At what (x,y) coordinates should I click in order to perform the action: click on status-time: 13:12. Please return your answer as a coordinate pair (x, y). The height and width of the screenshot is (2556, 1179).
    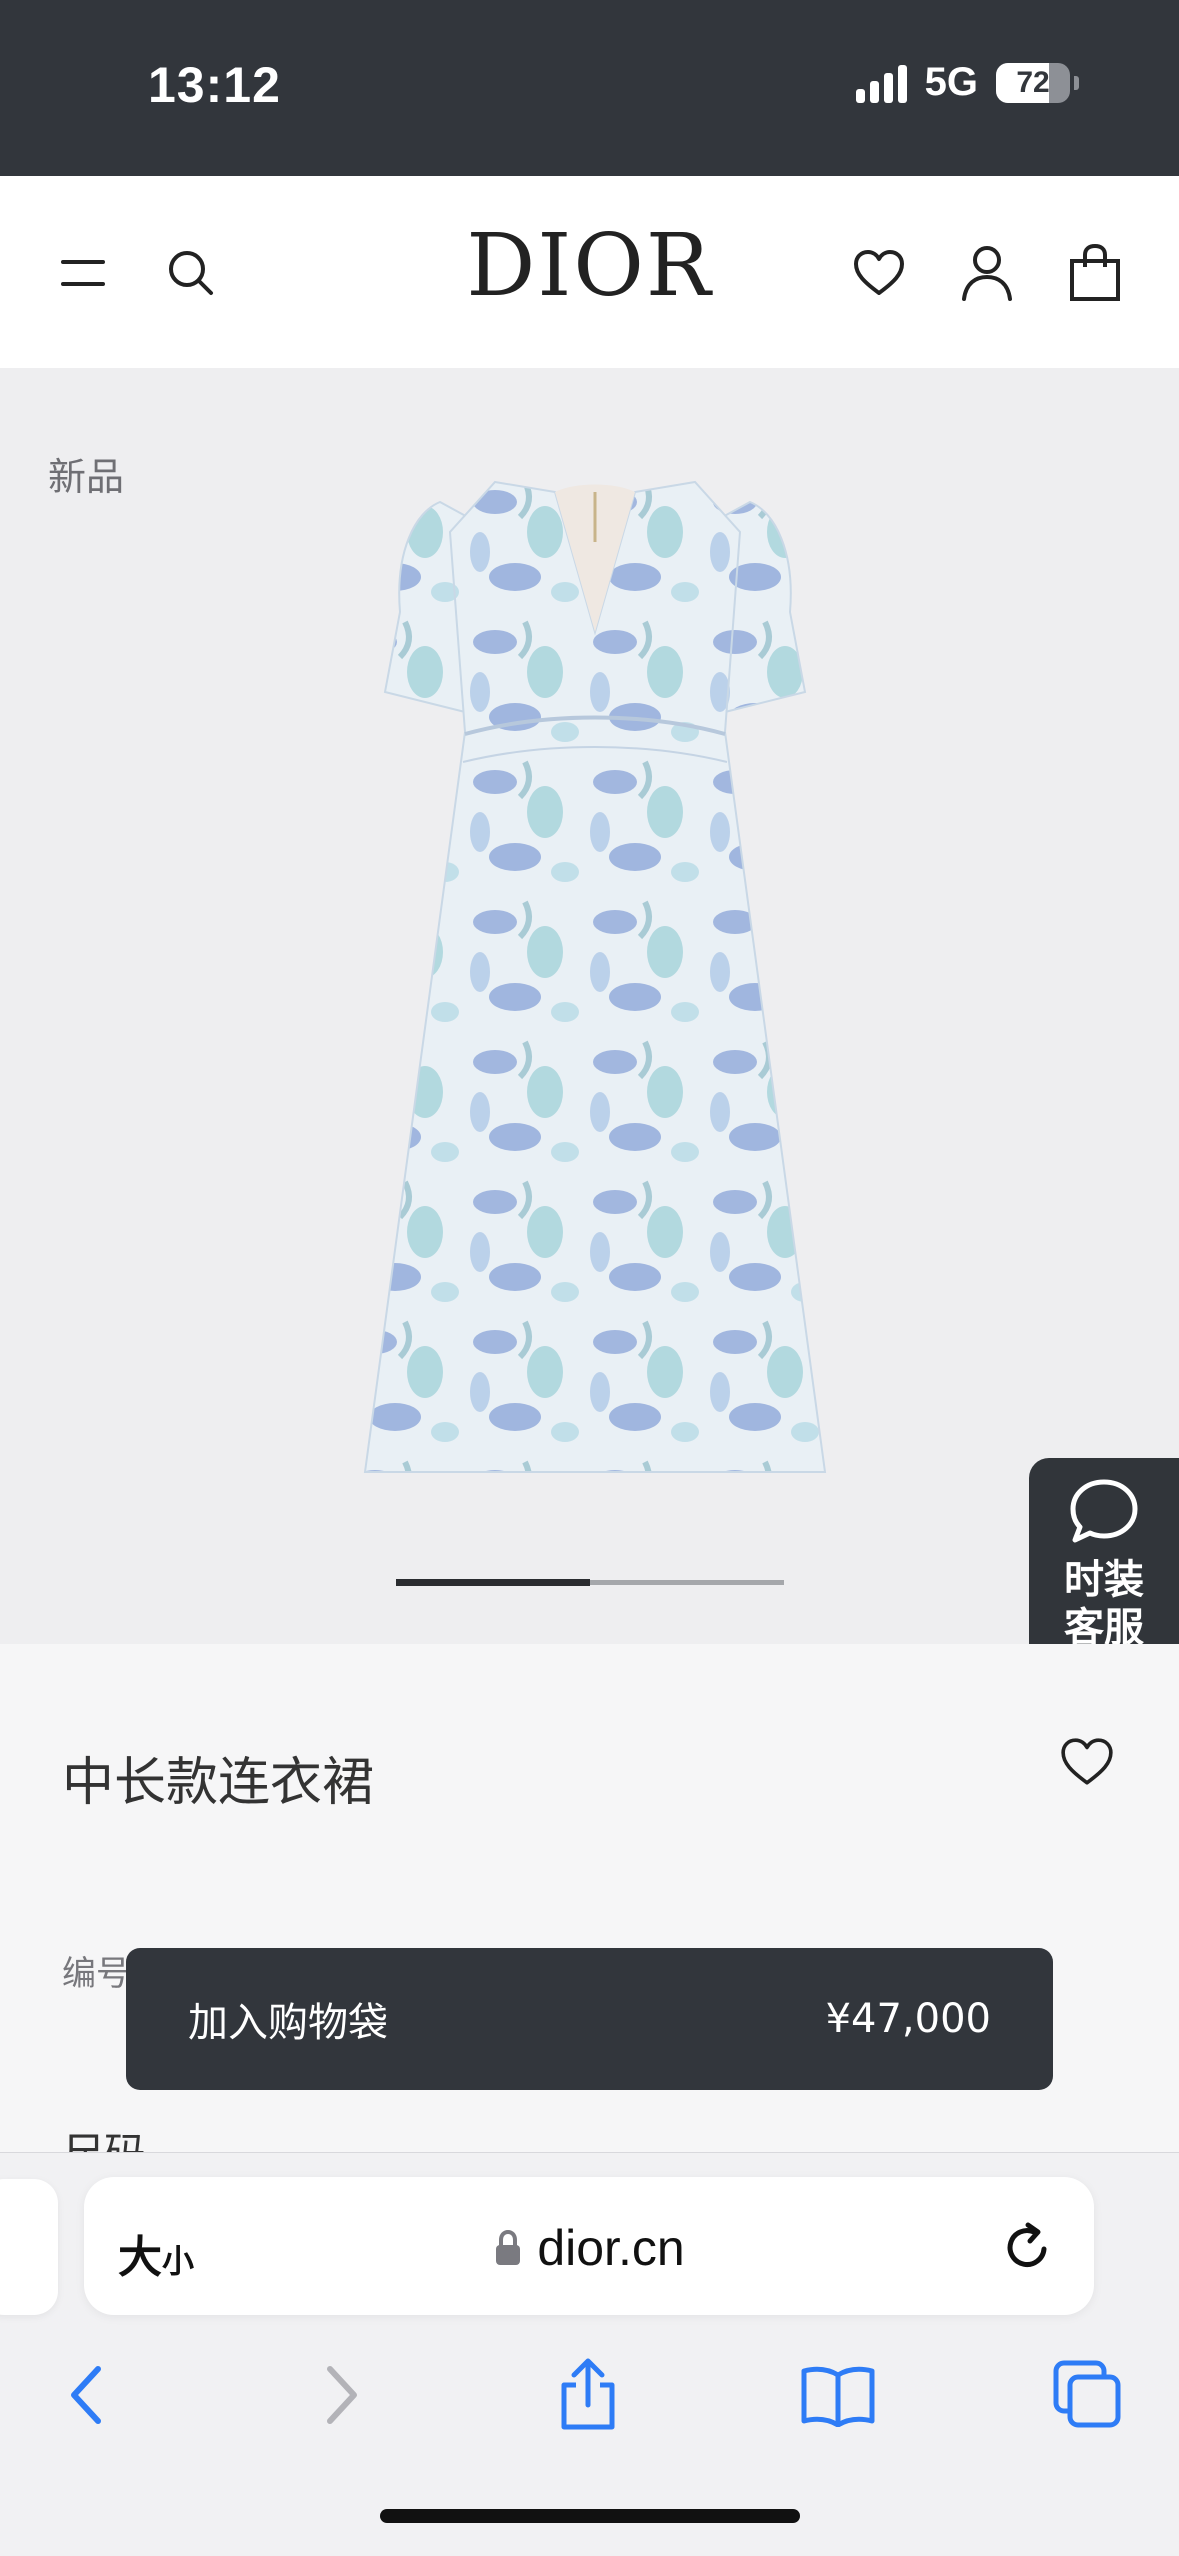
    Looking at the image, I should click on (214, 85).